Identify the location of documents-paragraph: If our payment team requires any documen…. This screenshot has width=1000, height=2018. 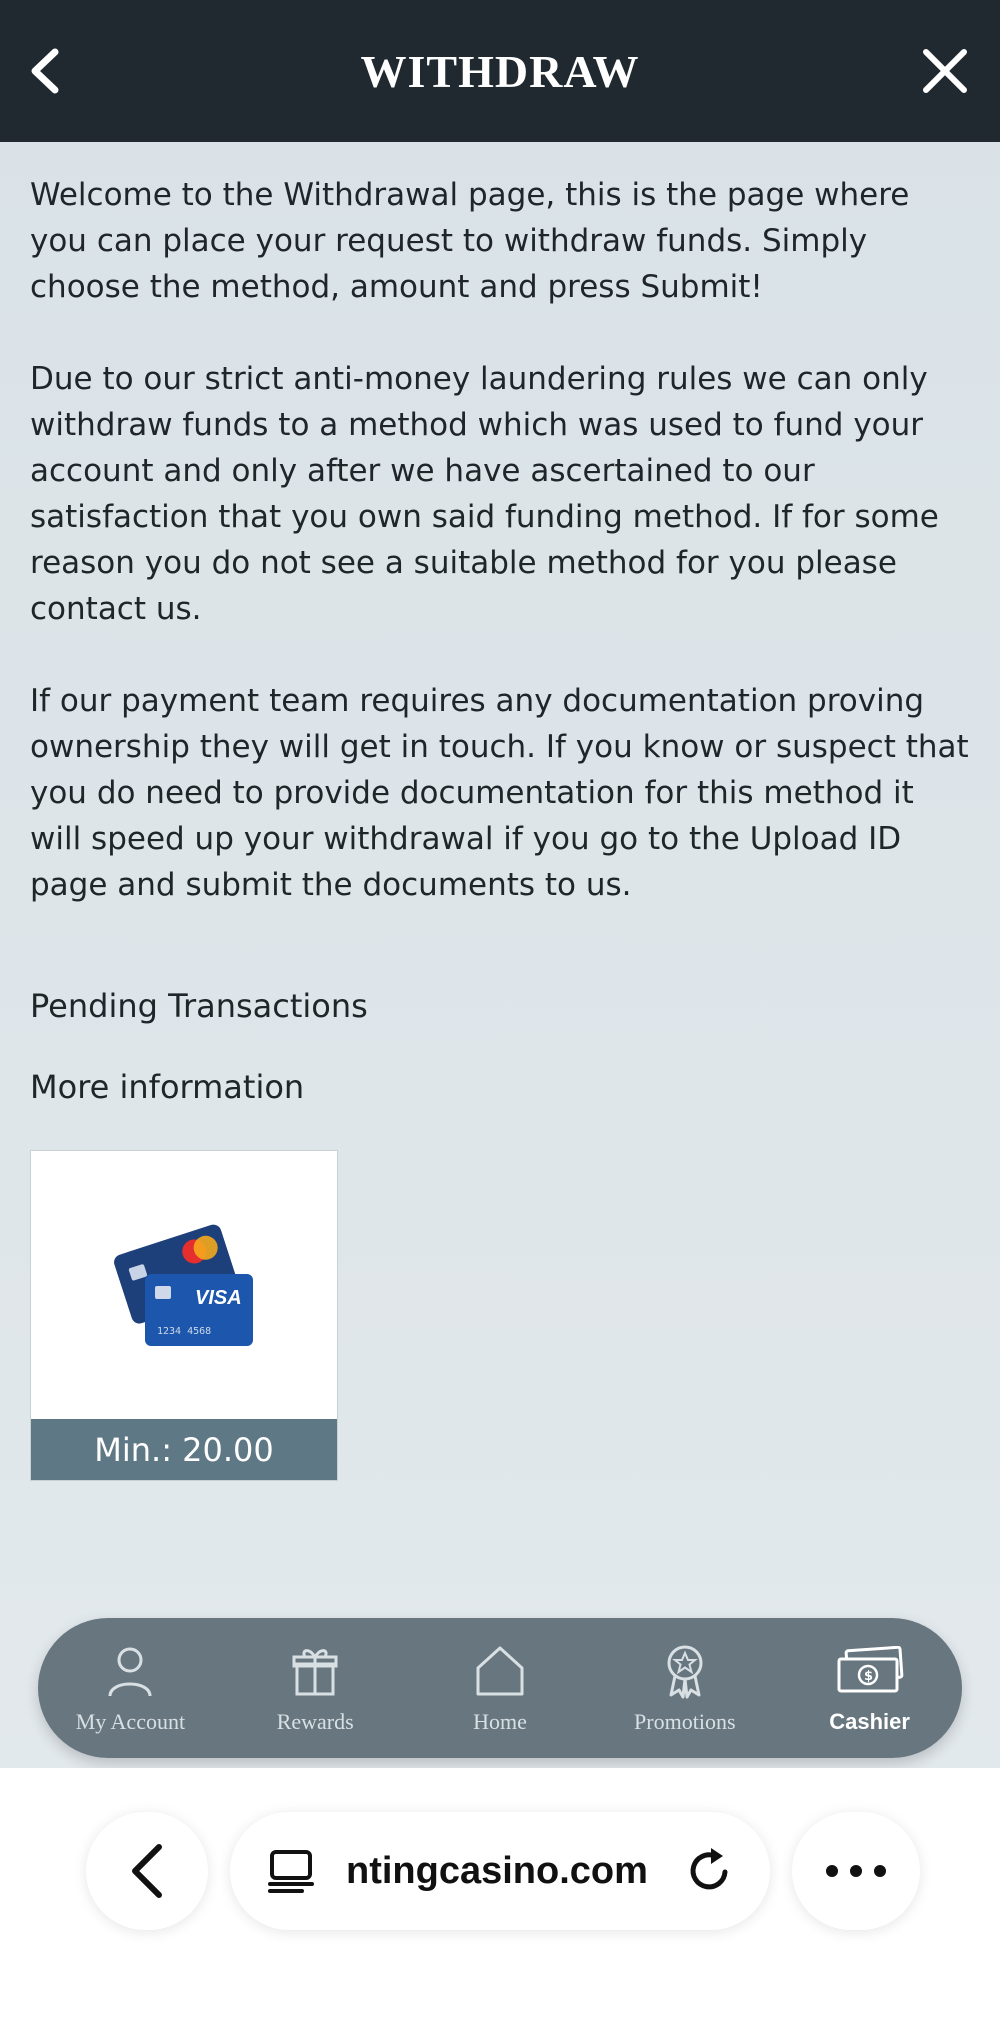
(499, 793).